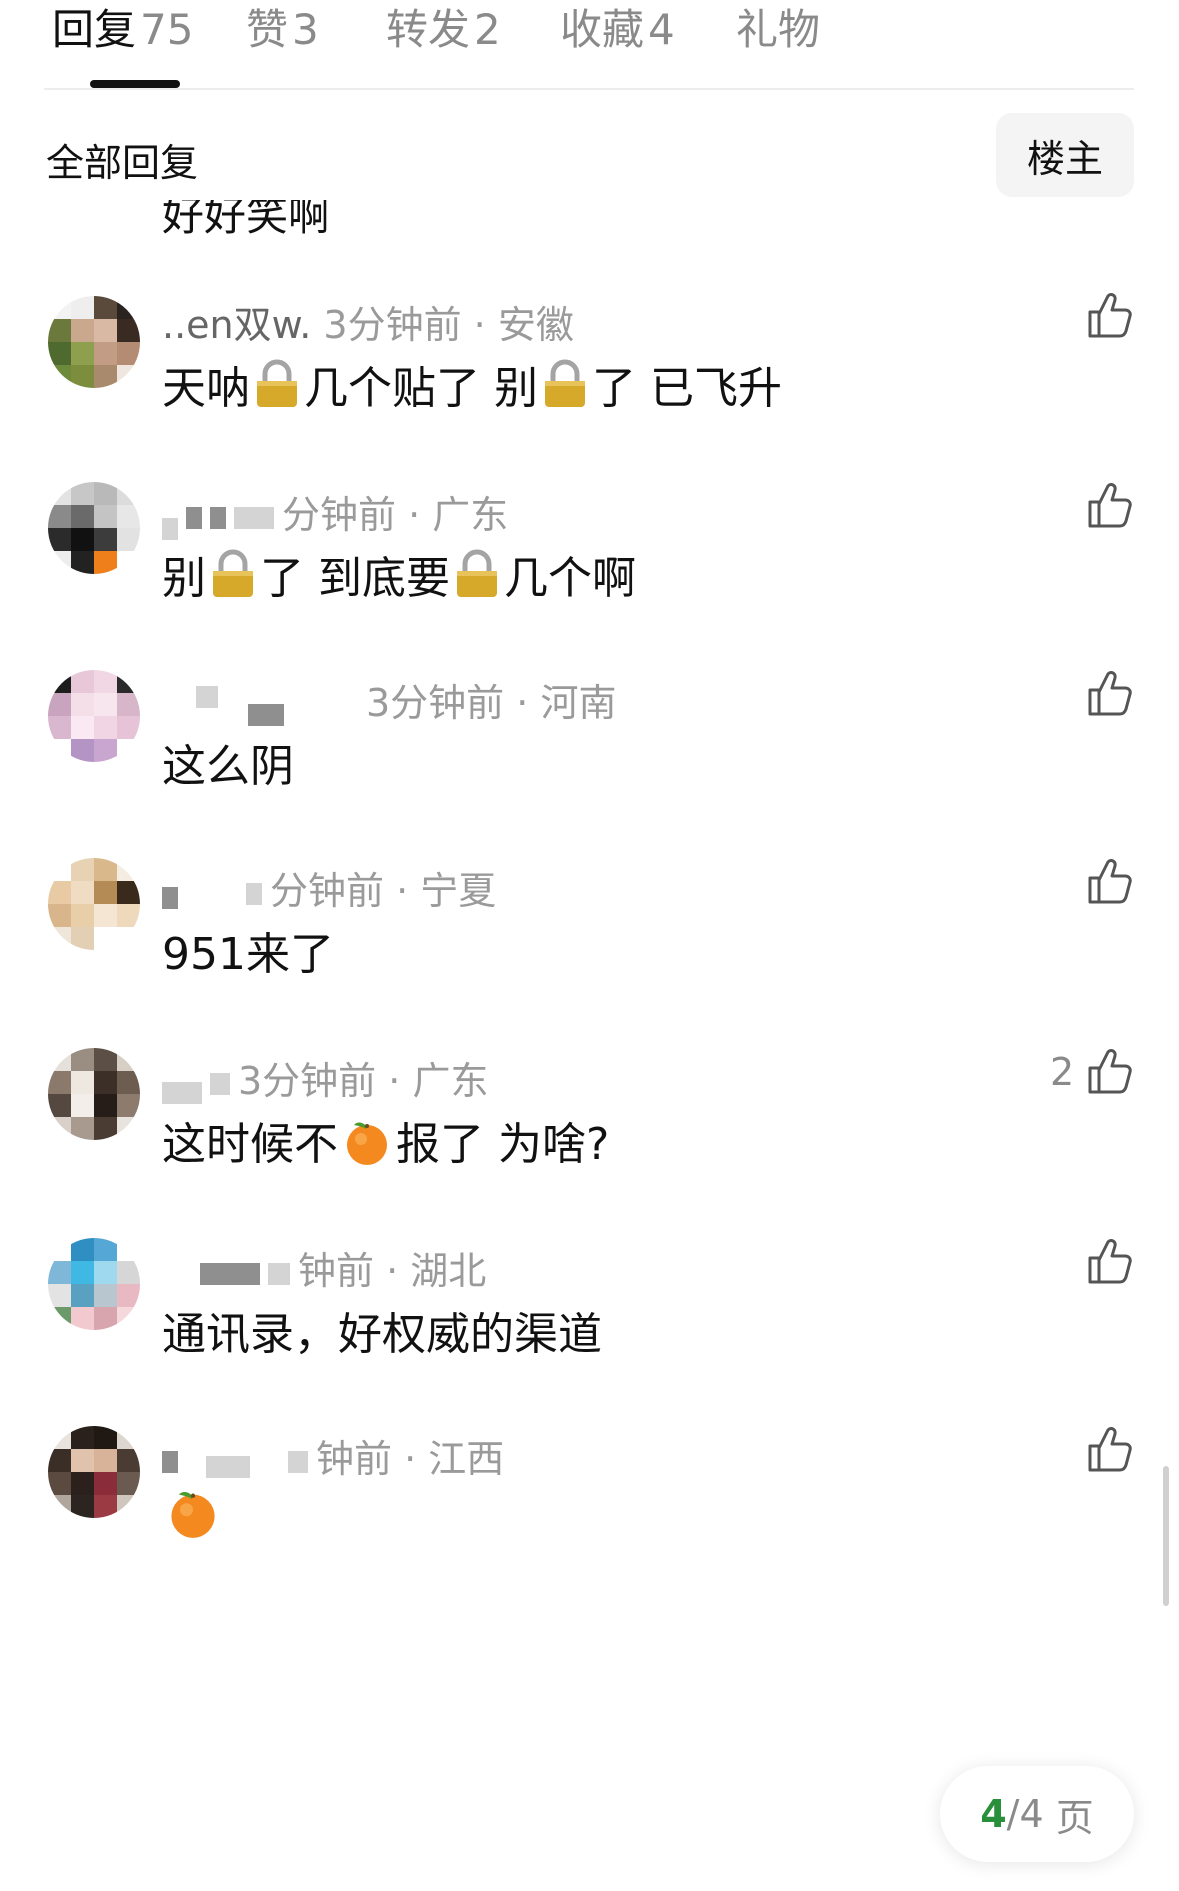 The height and width of the screenshot is (1891, 1179). Describe the element at coordinates (228, 766) in the screenshot. I see `comment-text: 这么阴` at that location.